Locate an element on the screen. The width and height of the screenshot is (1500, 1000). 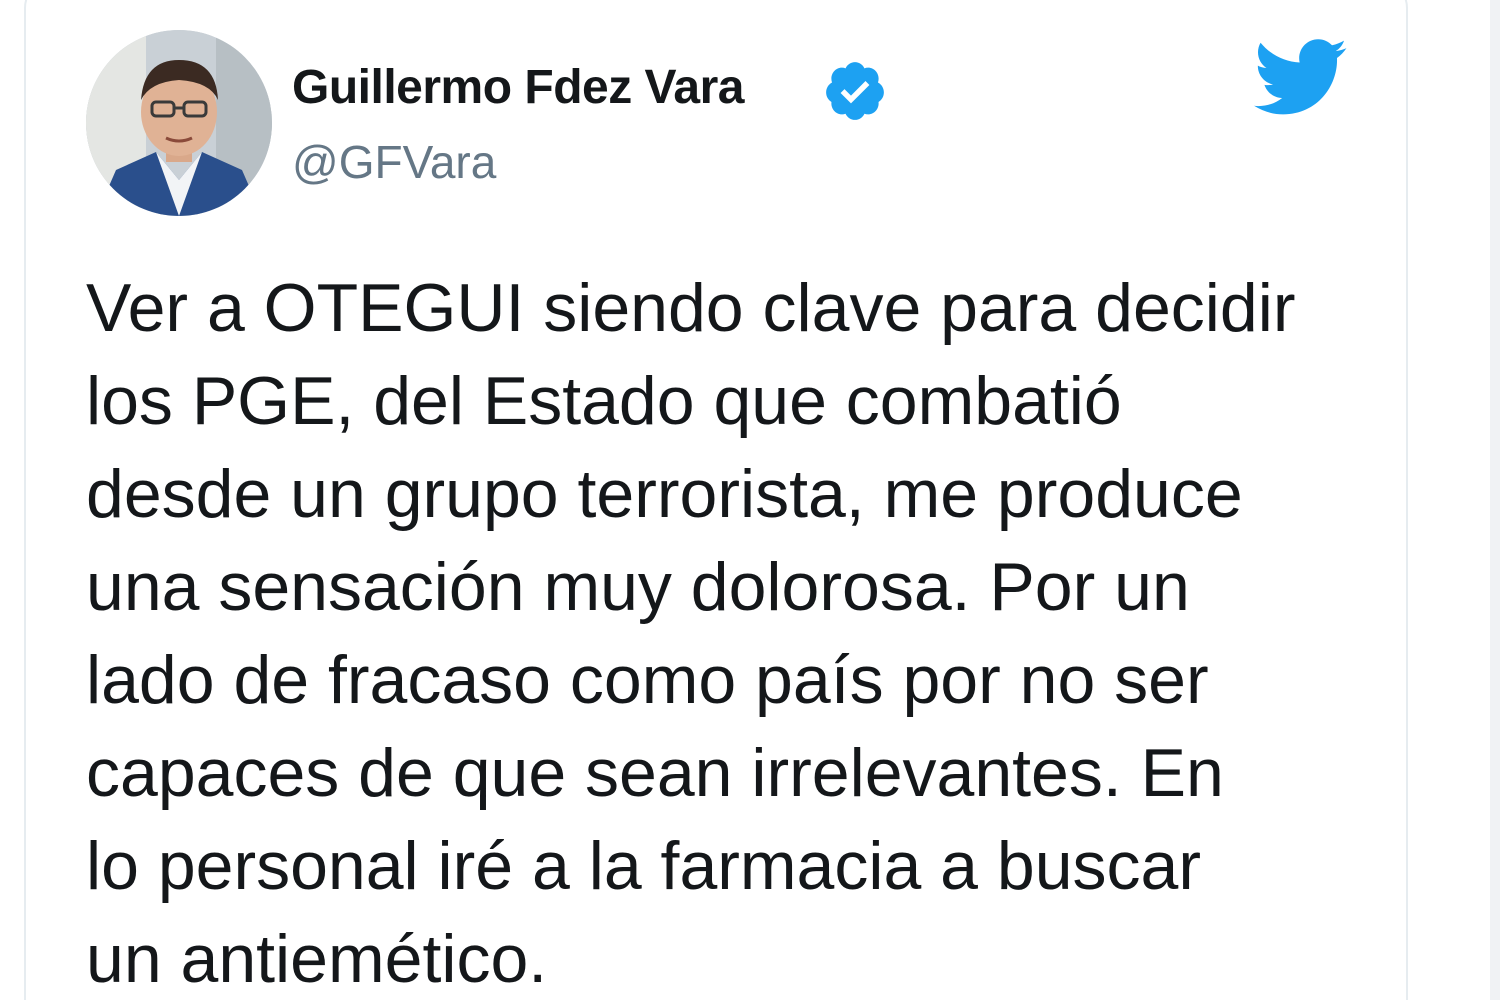
avatar-photo is located at coordinates (179, 123).